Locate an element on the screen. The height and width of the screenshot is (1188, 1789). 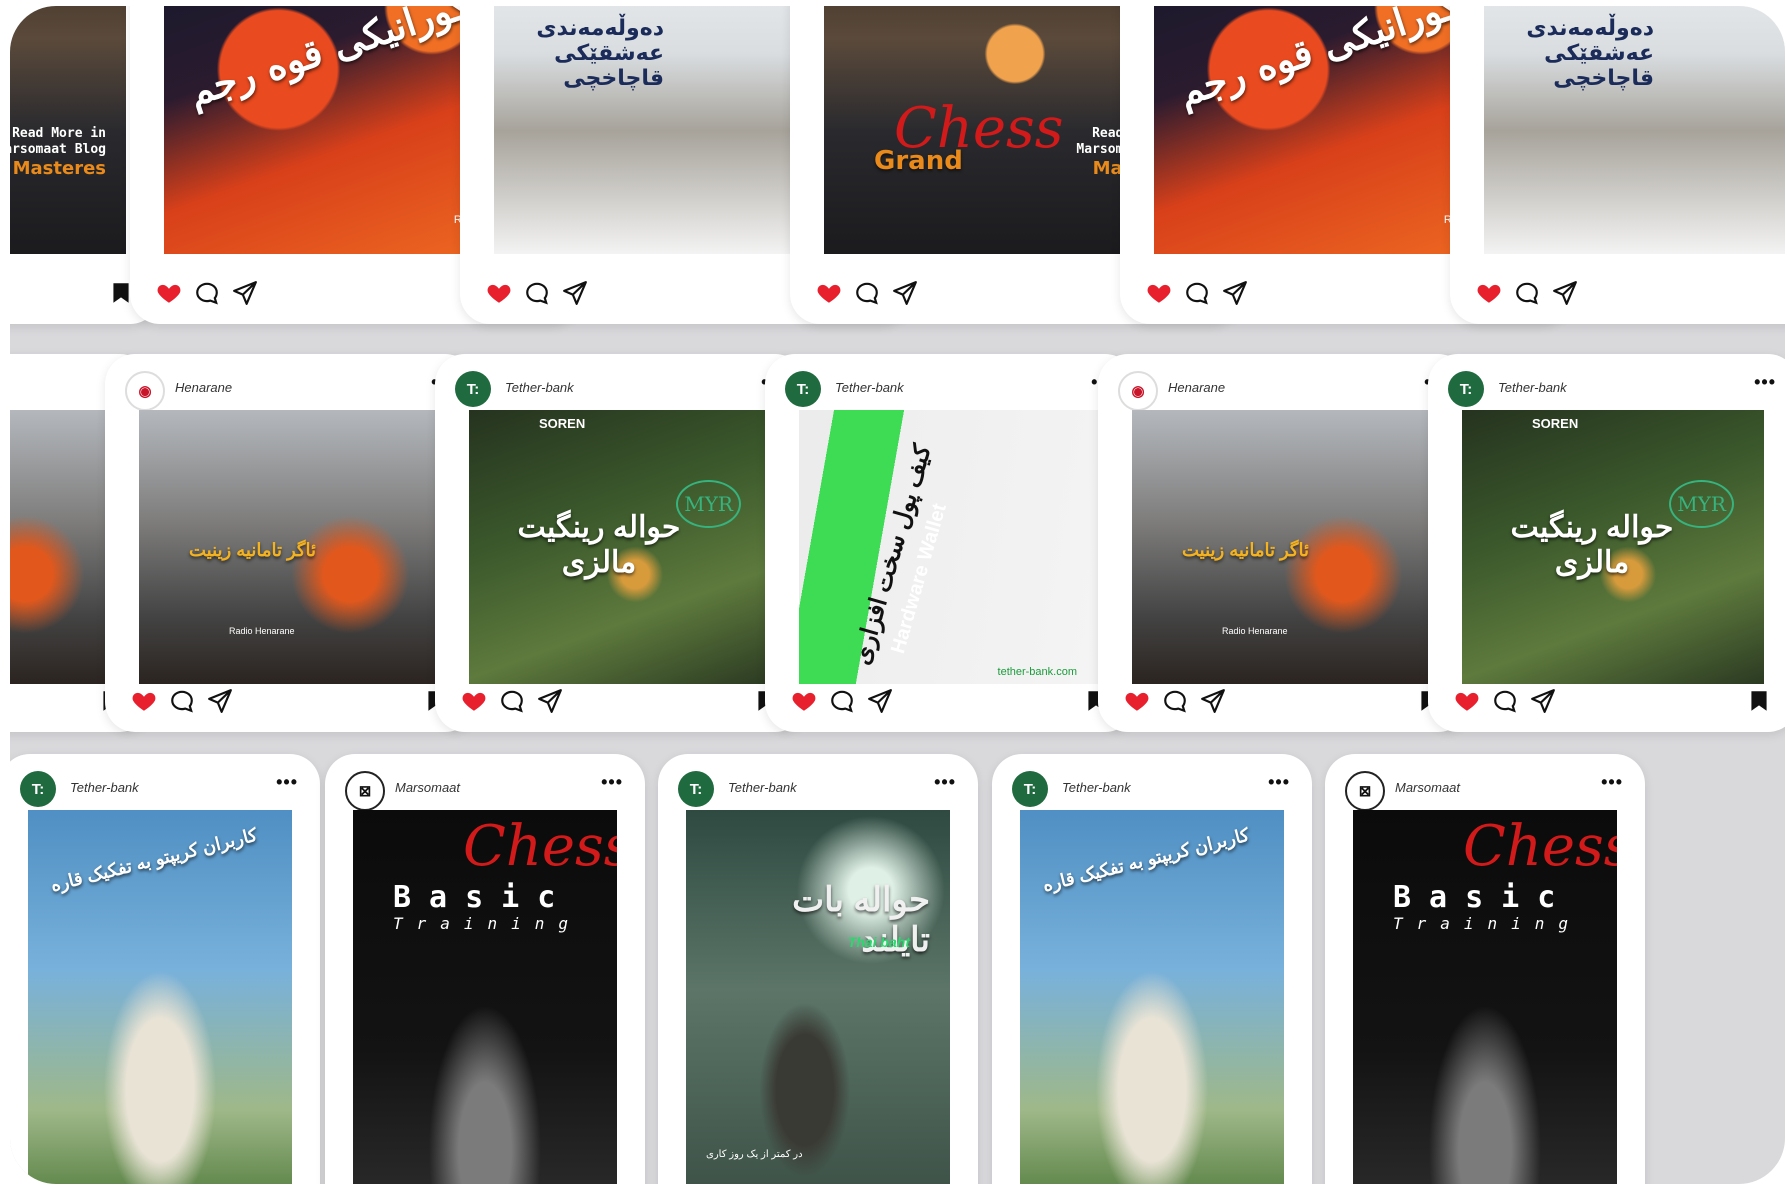
poster-training: Training is located at coordinates (488, 923).